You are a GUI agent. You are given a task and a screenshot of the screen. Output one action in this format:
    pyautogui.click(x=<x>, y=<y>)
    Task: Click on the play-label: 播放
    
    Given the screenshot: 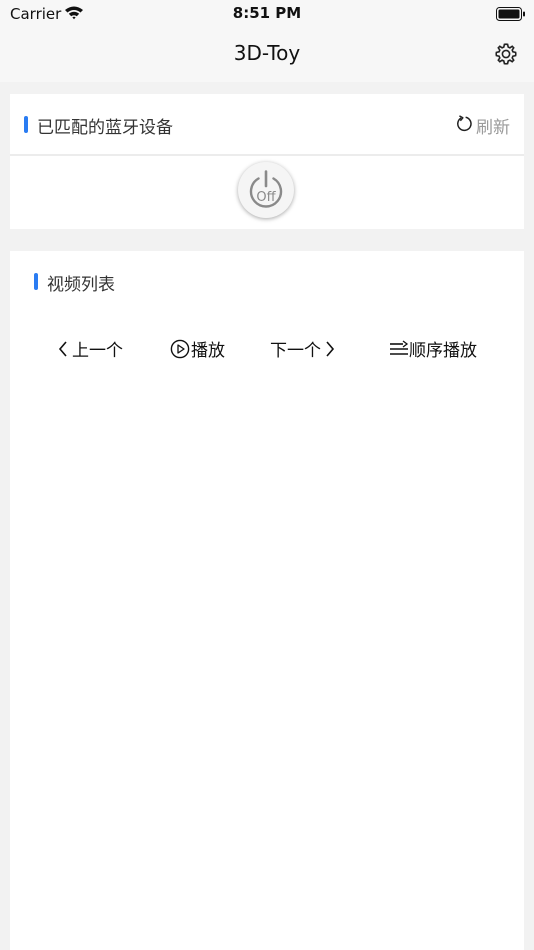 What is the action you would take?
    pyautogui.click(x=208, y=351)
    